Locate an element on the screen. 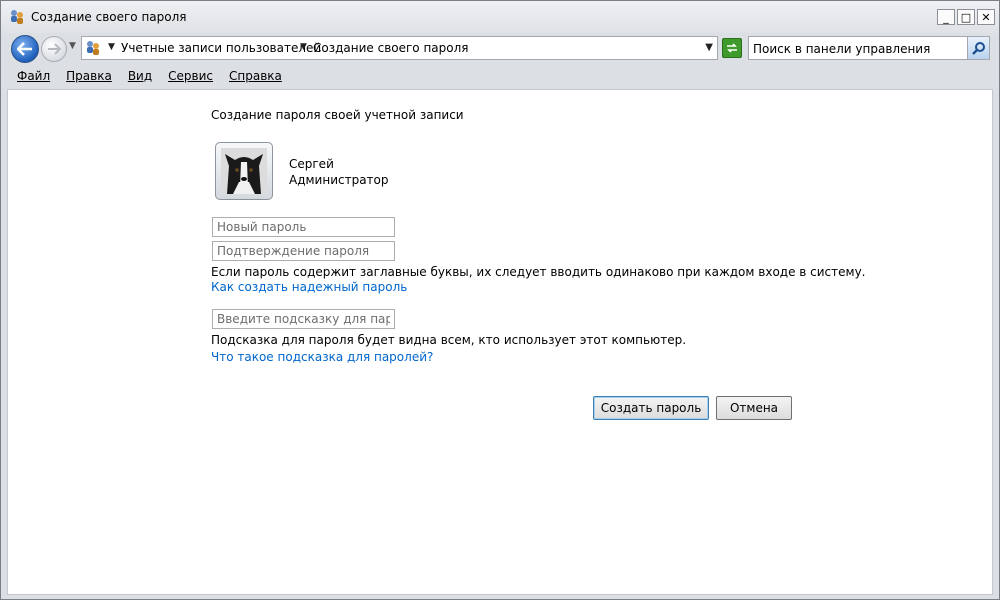 This screenshot has height=600, width=1000. recent-pages-dropdown: ▼ is located at coordinates (72, 46).